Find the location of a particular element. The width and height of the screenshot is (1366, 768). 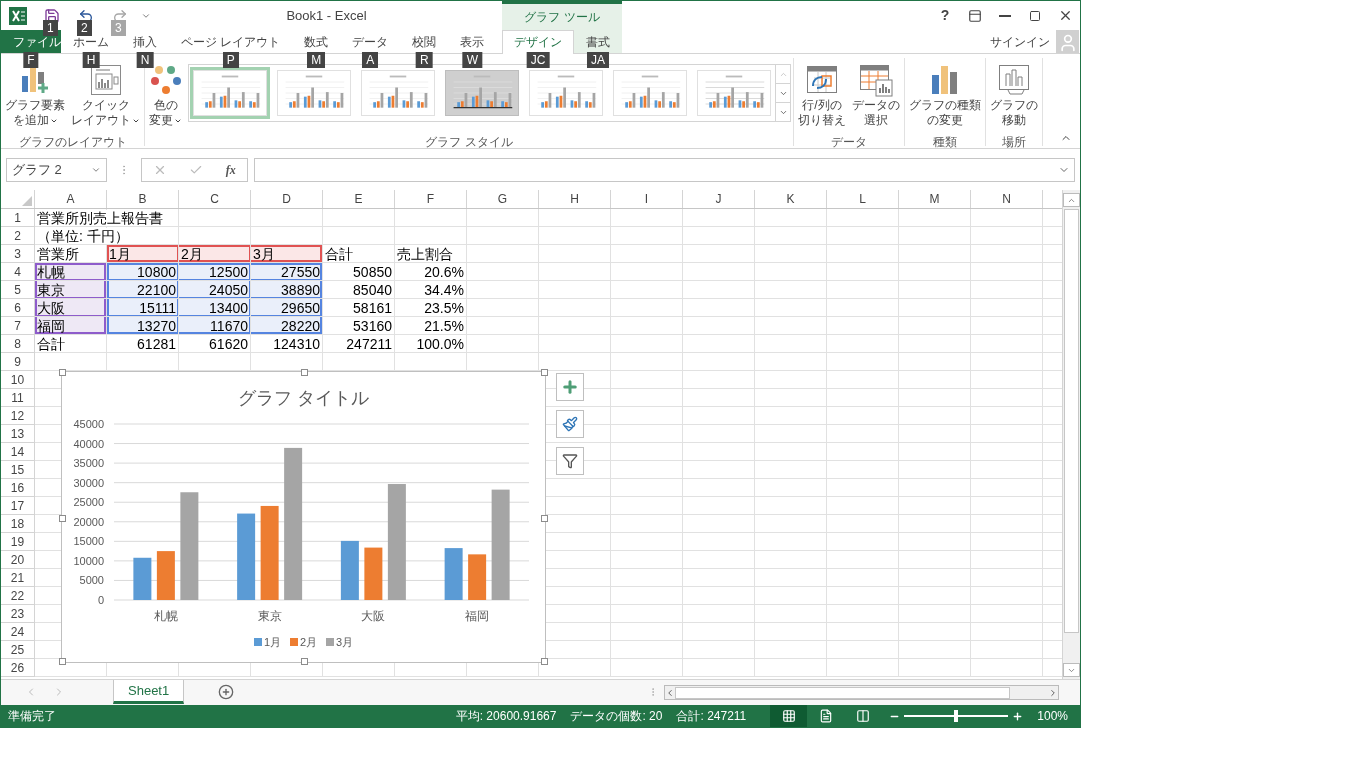

zoom-in-icon is located at coordinates (1018, 716).